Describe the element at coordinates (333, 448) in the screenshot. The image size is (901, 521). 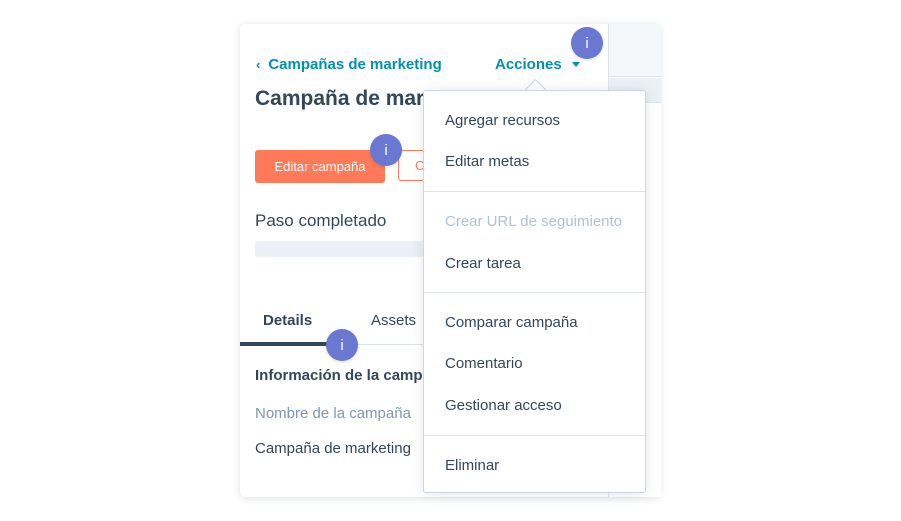
I see `campaign-name-value: Campaña de marketing` at that location.